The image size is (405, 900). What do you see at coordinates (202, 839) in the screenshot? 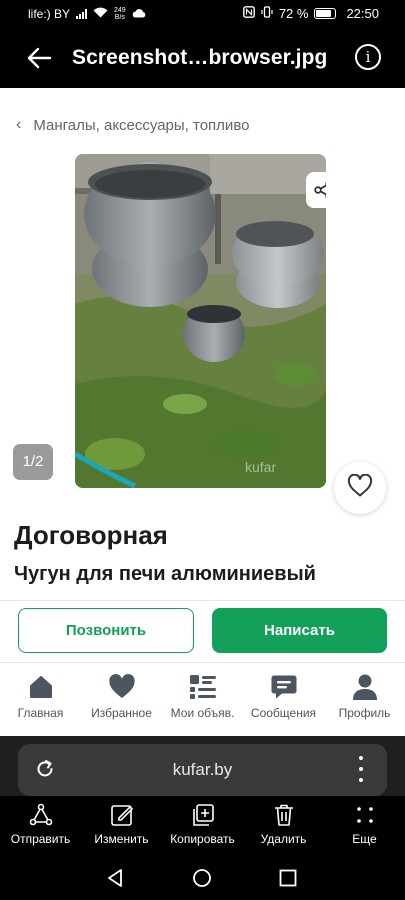
I see `action-label: Копировать` at bounding box center [202, 839].